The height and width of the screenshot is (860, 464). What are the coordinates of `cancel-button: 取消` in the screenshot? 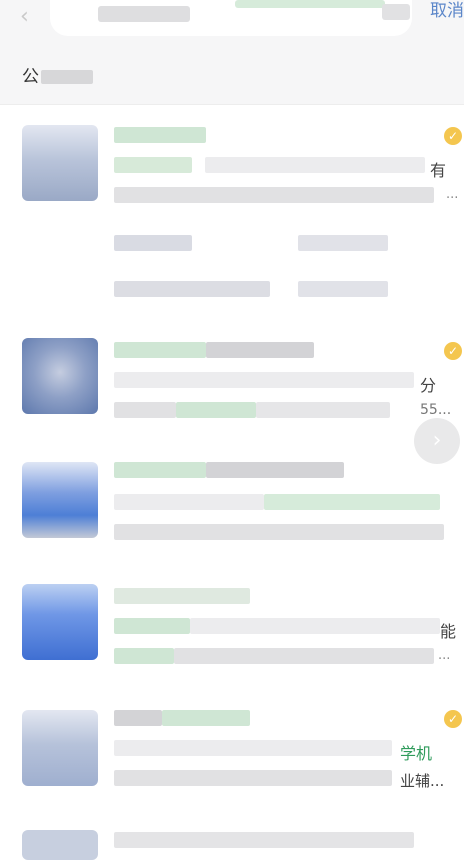 It's located at (447, 13).